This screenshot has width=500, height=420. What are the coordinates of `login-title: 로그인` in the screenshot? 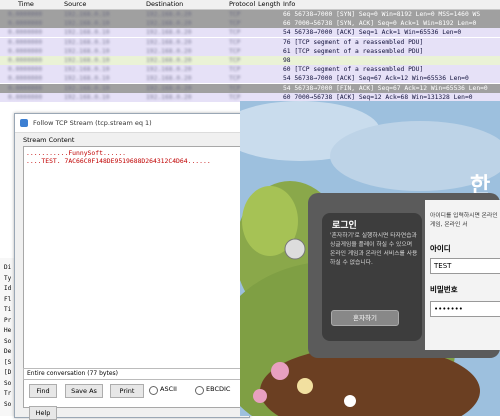 It's located at (344, 226).